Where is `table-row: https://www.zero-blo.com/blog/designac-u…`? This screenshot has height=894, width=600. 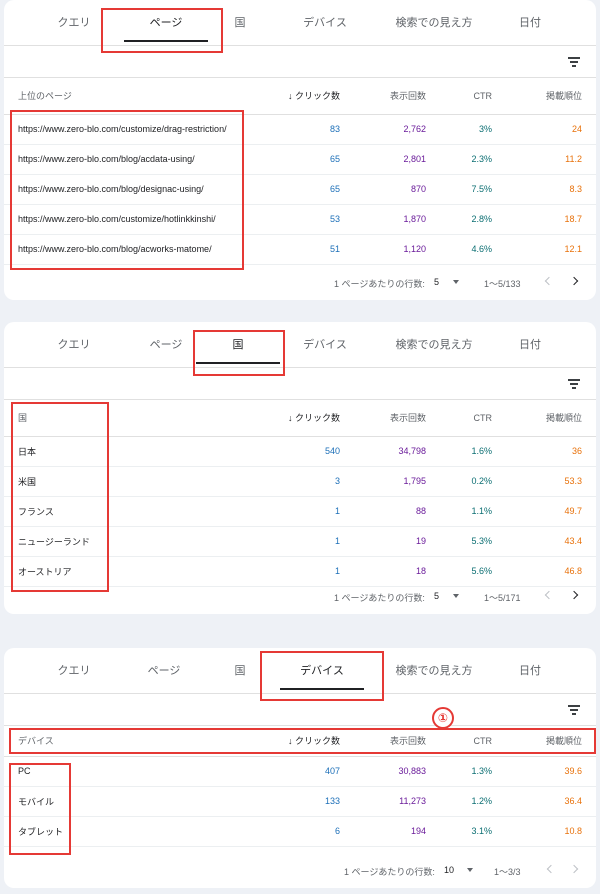
table-row: https://www.zero-blo.com/blog/designac-u… is located at coordinates (300, 189).